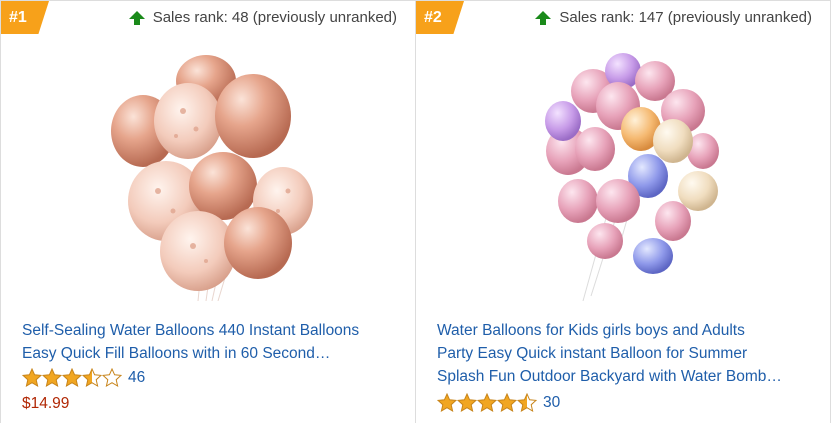 This screenshot has width=831, height=423. I want to click on star-rating: 30, so click(498, 403).